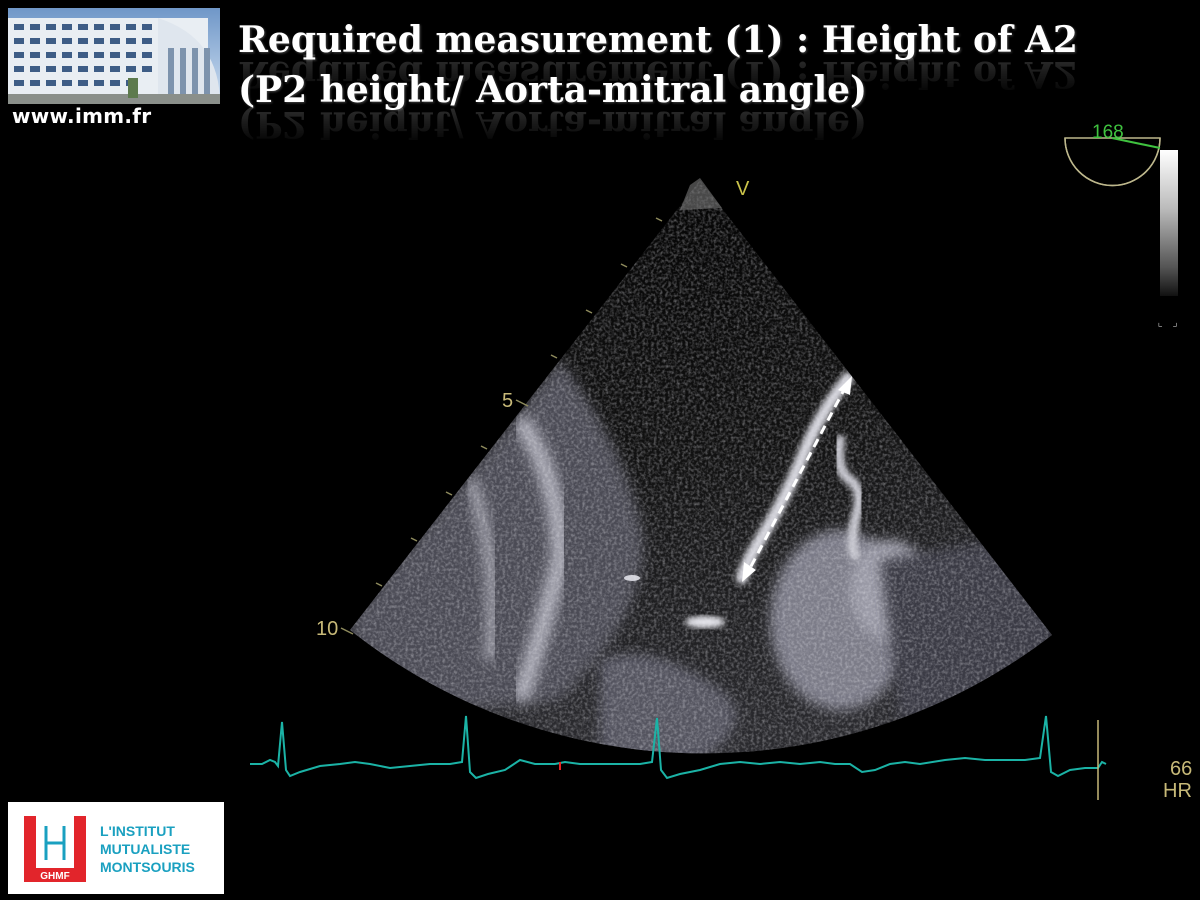 The height and width of the screenshot is (900, 1200). What do you see at coordinates (743, 189) in the screenshot?
I see `probe-orientation-marker: V` at bounding box center [743, 189].